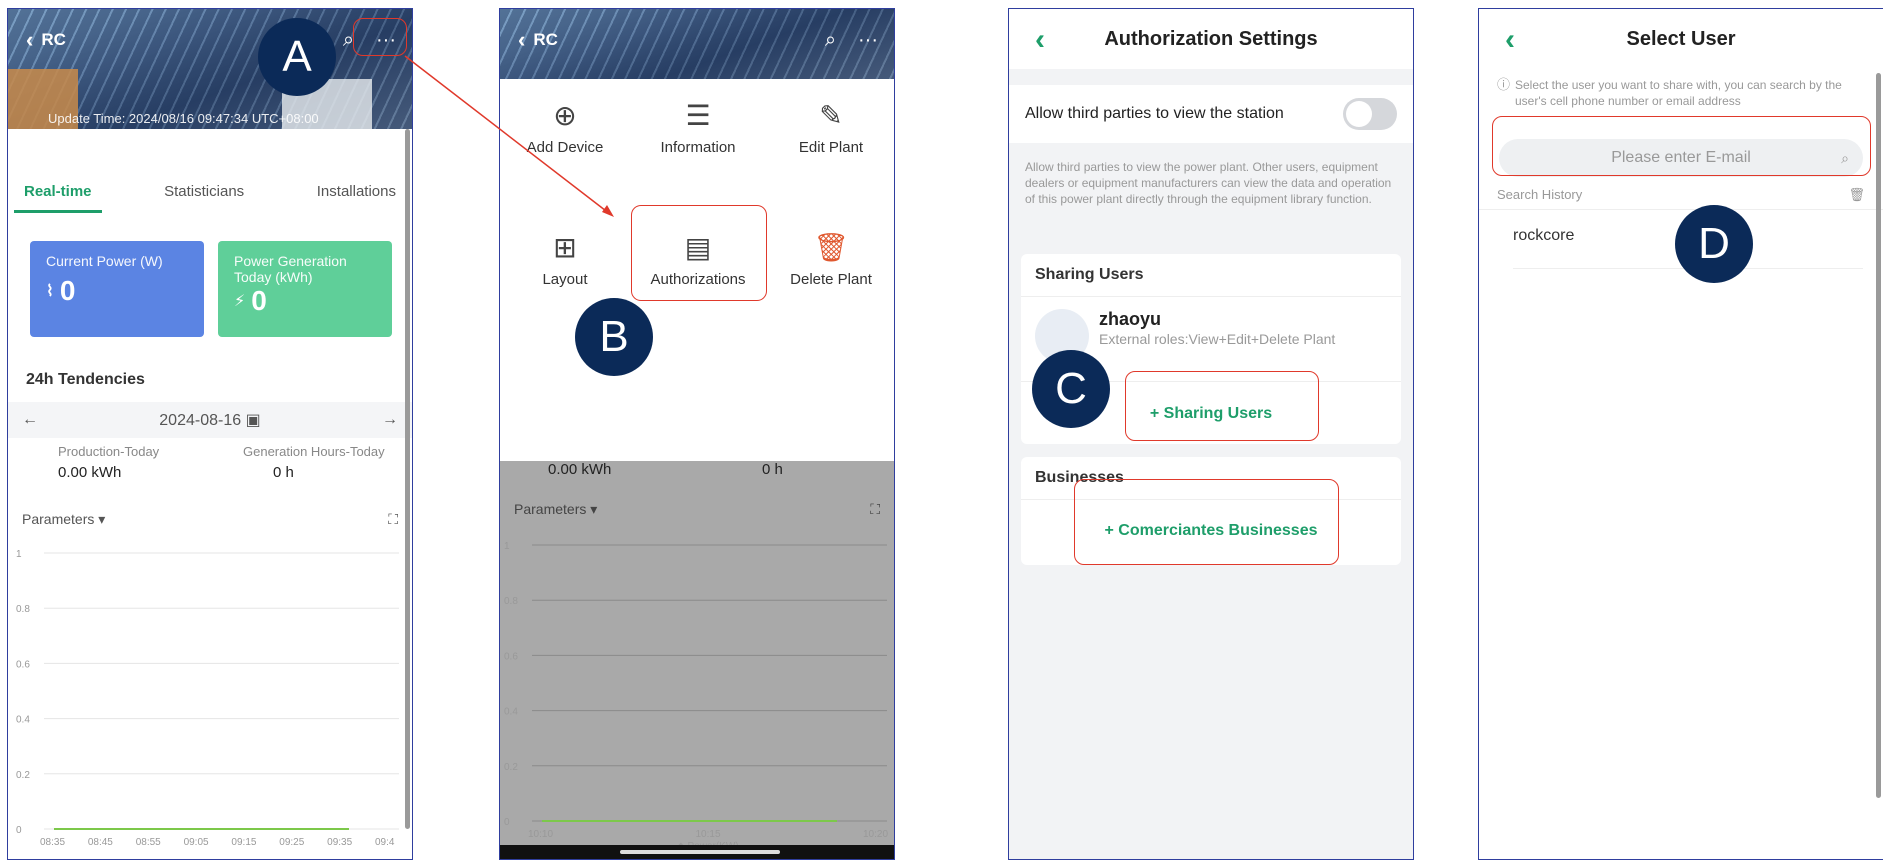  Describe the element at coordinates (148, 842) in the screenshot. I see `x-tick-label: 08:55` at that location.